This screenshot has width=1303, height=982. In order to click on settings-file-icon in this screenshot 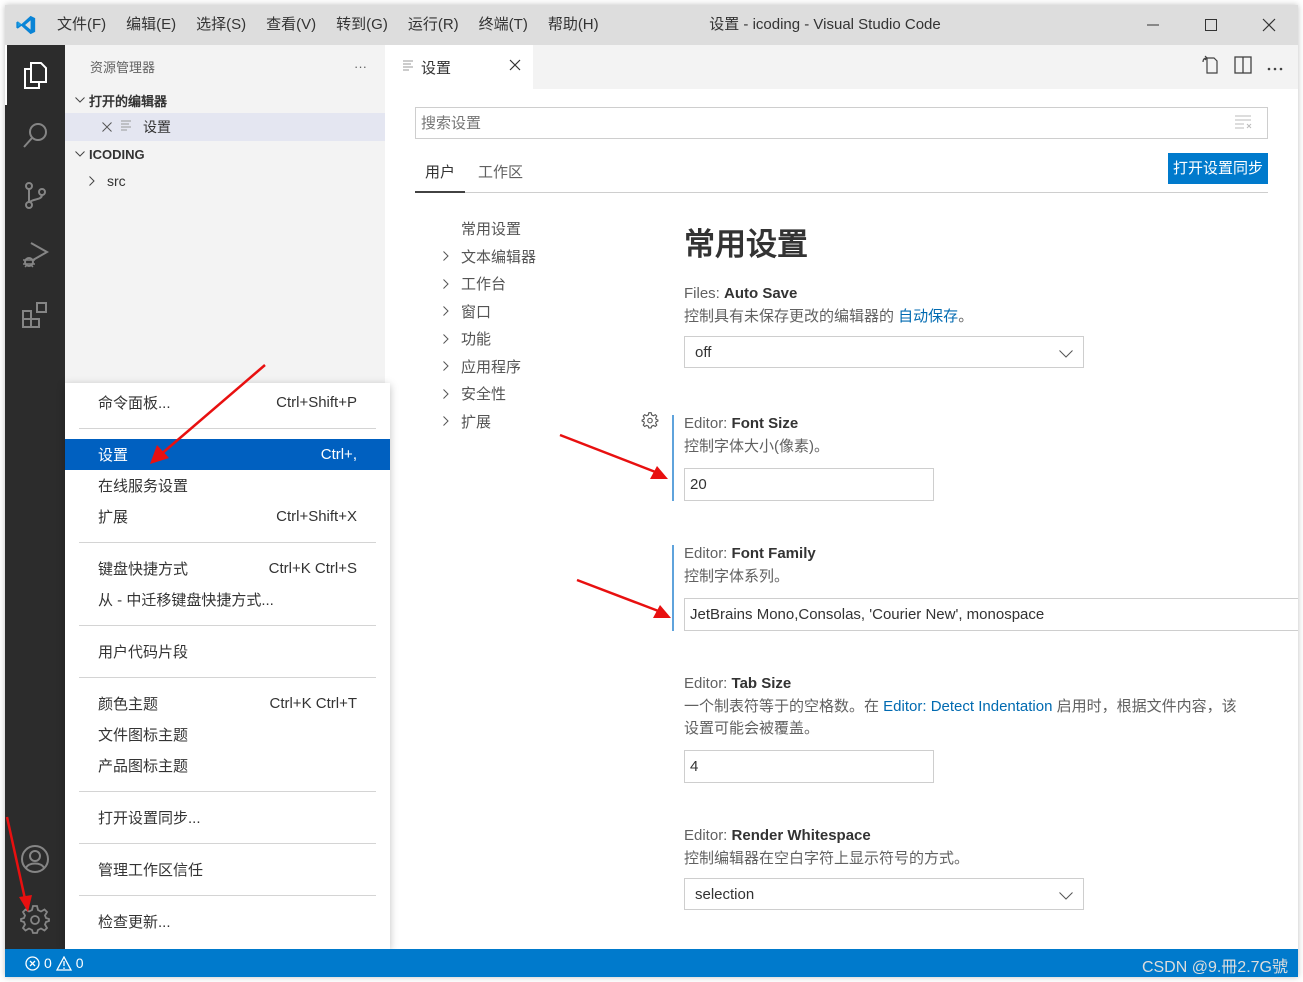, I will do `click(408, 67)`.